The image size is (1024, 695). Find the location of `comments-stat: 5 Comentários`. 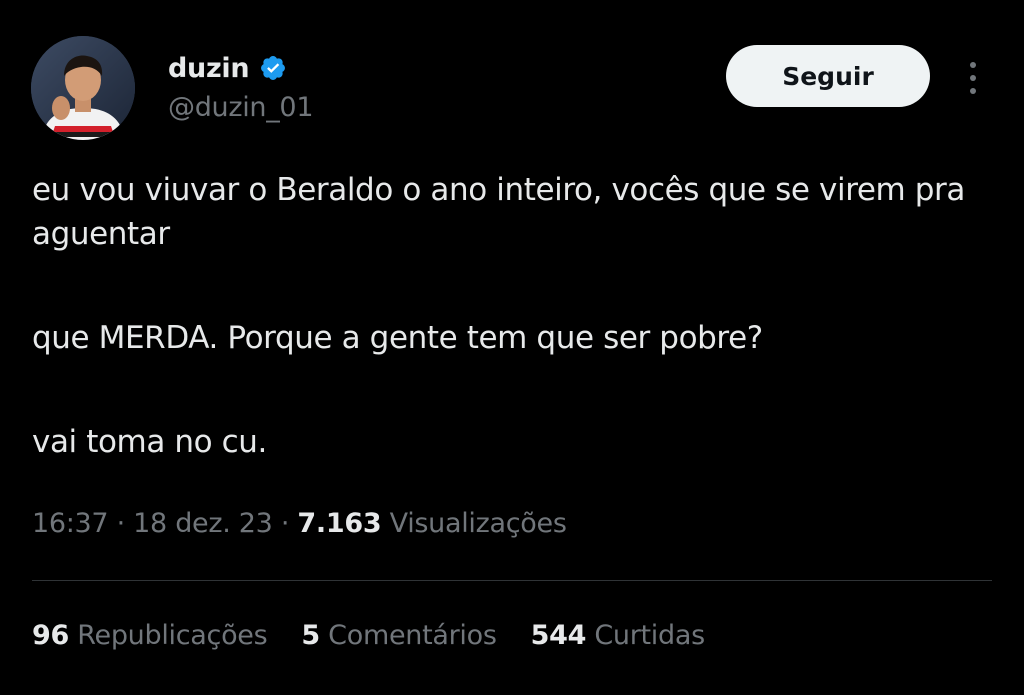

comments-stat: 5 Comentários is located at coordinates (399, 635).